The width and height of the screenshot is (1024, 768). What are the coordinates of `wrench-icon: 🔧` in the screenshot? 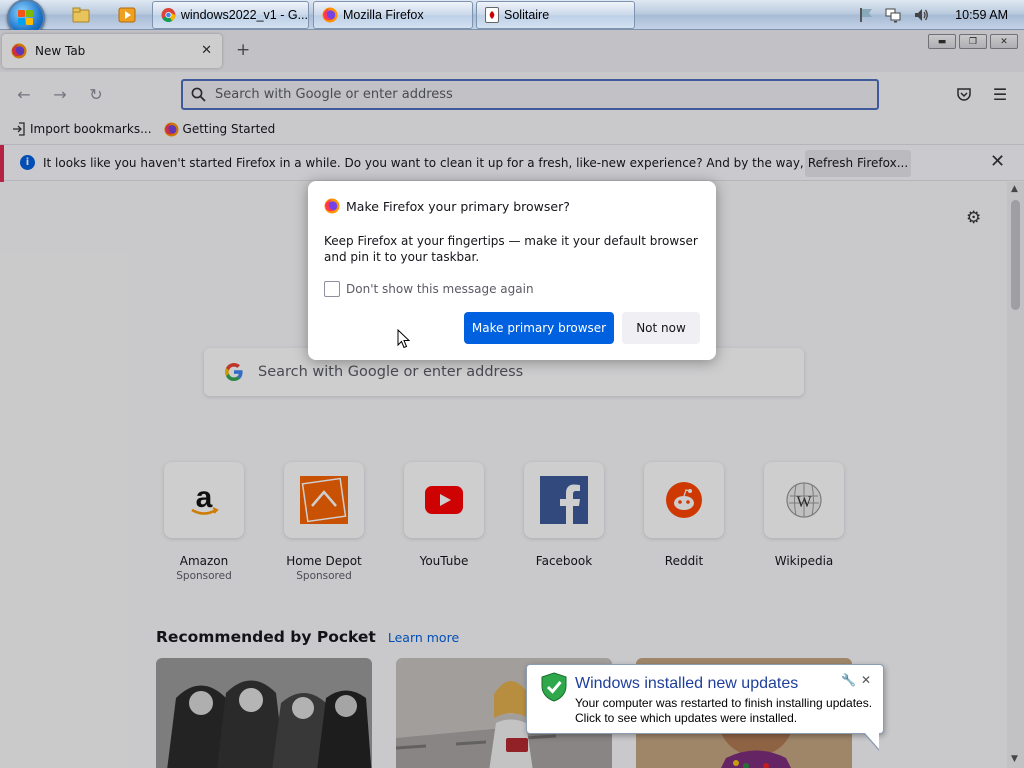 It's located at (848, 680).